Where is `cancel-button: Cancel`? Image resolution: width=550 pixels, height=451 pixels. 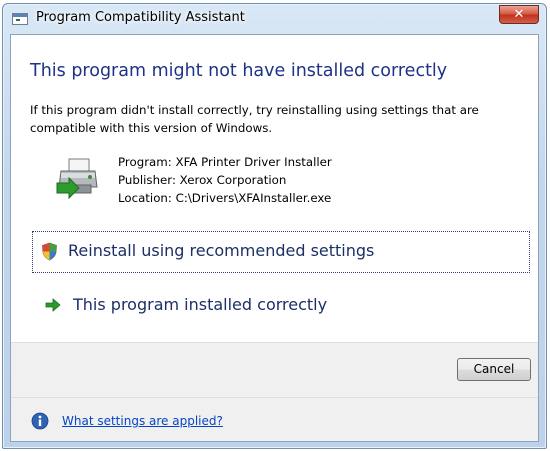
cancel-button: Cancel is located at coordinates (494, 369).